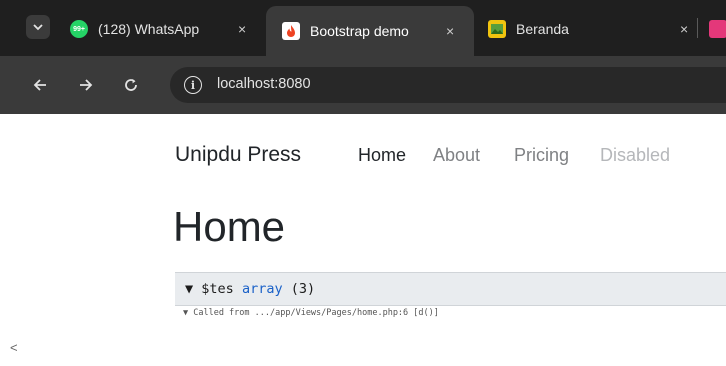  Describe the element at coordinates (291, 31) in the screenshot. I see `codeigniter-icon` at that location.